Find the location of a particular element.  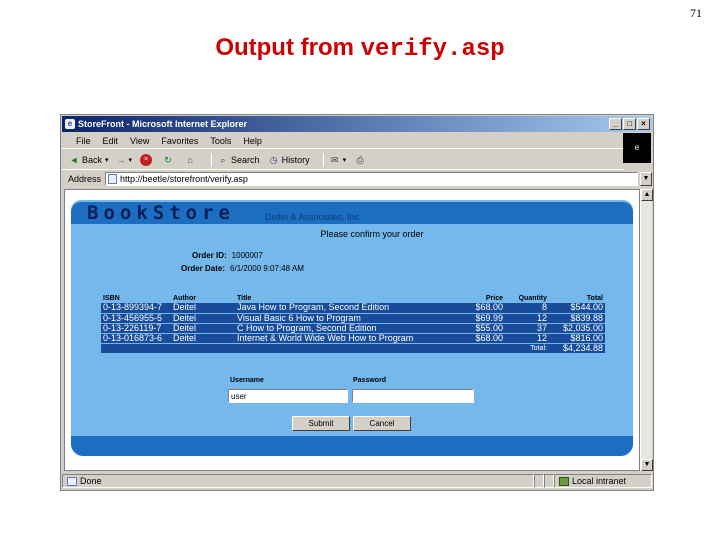

home-button: ⌂ is located at coordinates (191, 160).